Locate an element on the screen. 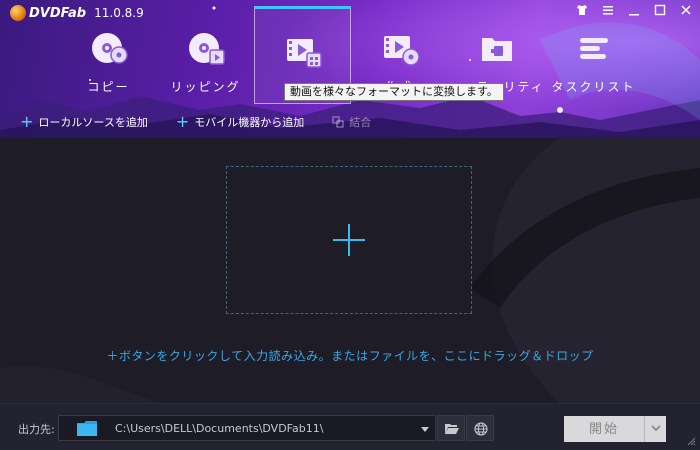 This screenshot has height=450, width=700. output-label: 出力先: is located at coordinates (36, 429).